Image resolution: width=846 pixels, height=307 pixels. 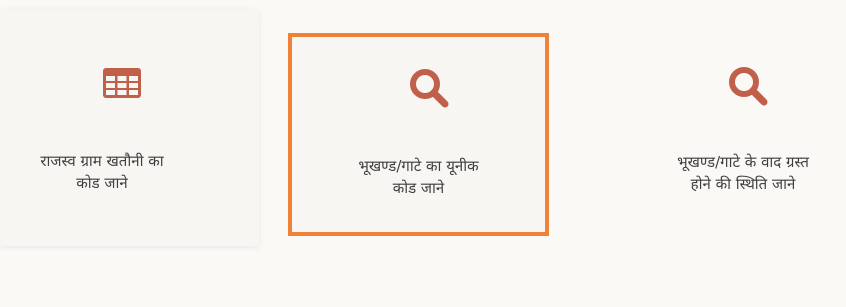 What do you see at coordinates (743, 162) in the screenshot?
I see `card-label-line-1: भूखण्ड/गाटे के वाद ग्रस्त` at bounding box center [743, 162].